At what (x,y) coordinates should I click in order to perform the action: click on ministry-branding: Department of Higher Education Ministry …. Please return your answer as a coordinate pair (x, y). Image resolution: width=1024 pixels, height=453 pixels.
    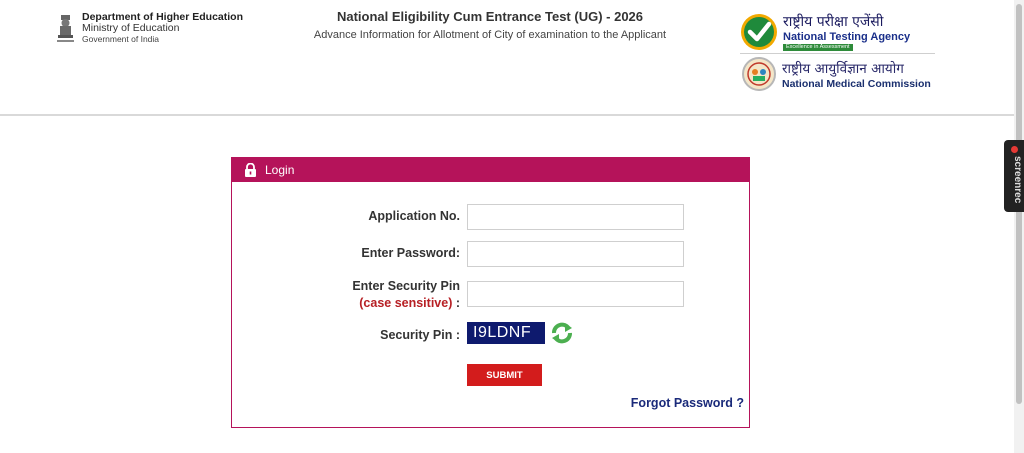
    Looking at the image, I should click on (149, 29).